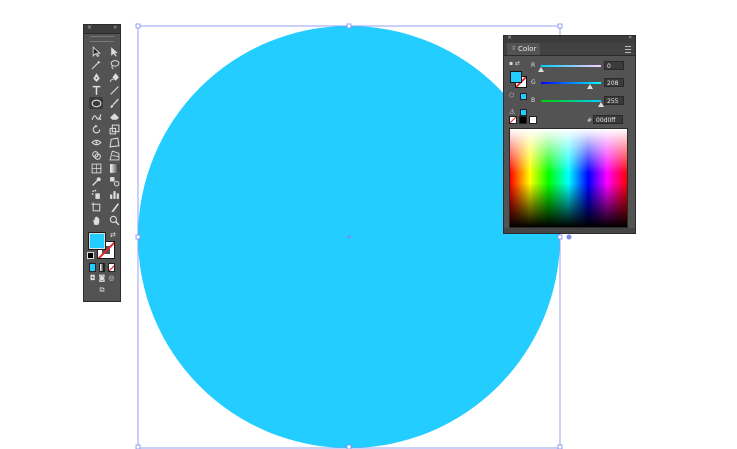 The width and height of the screenshot is (737, 449). I want to click on tab-color-label: Color, so click(527, 49).